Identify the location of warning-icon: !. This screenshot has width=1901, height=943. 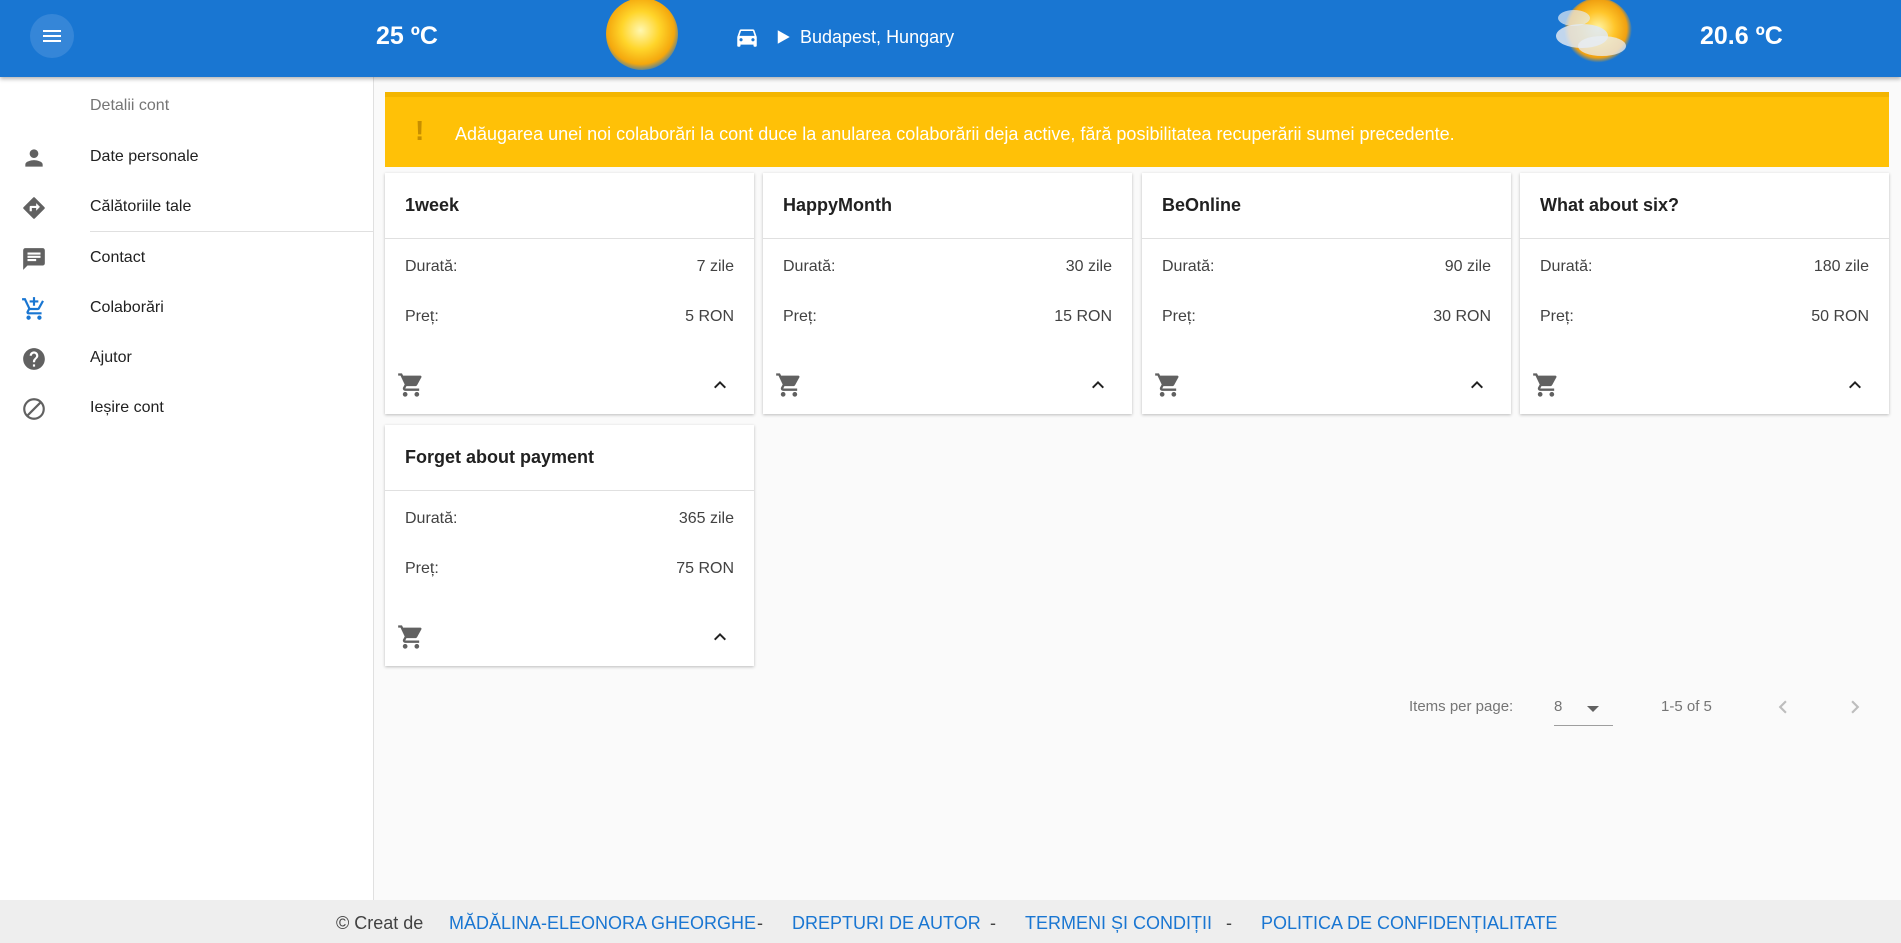
(420, 130).